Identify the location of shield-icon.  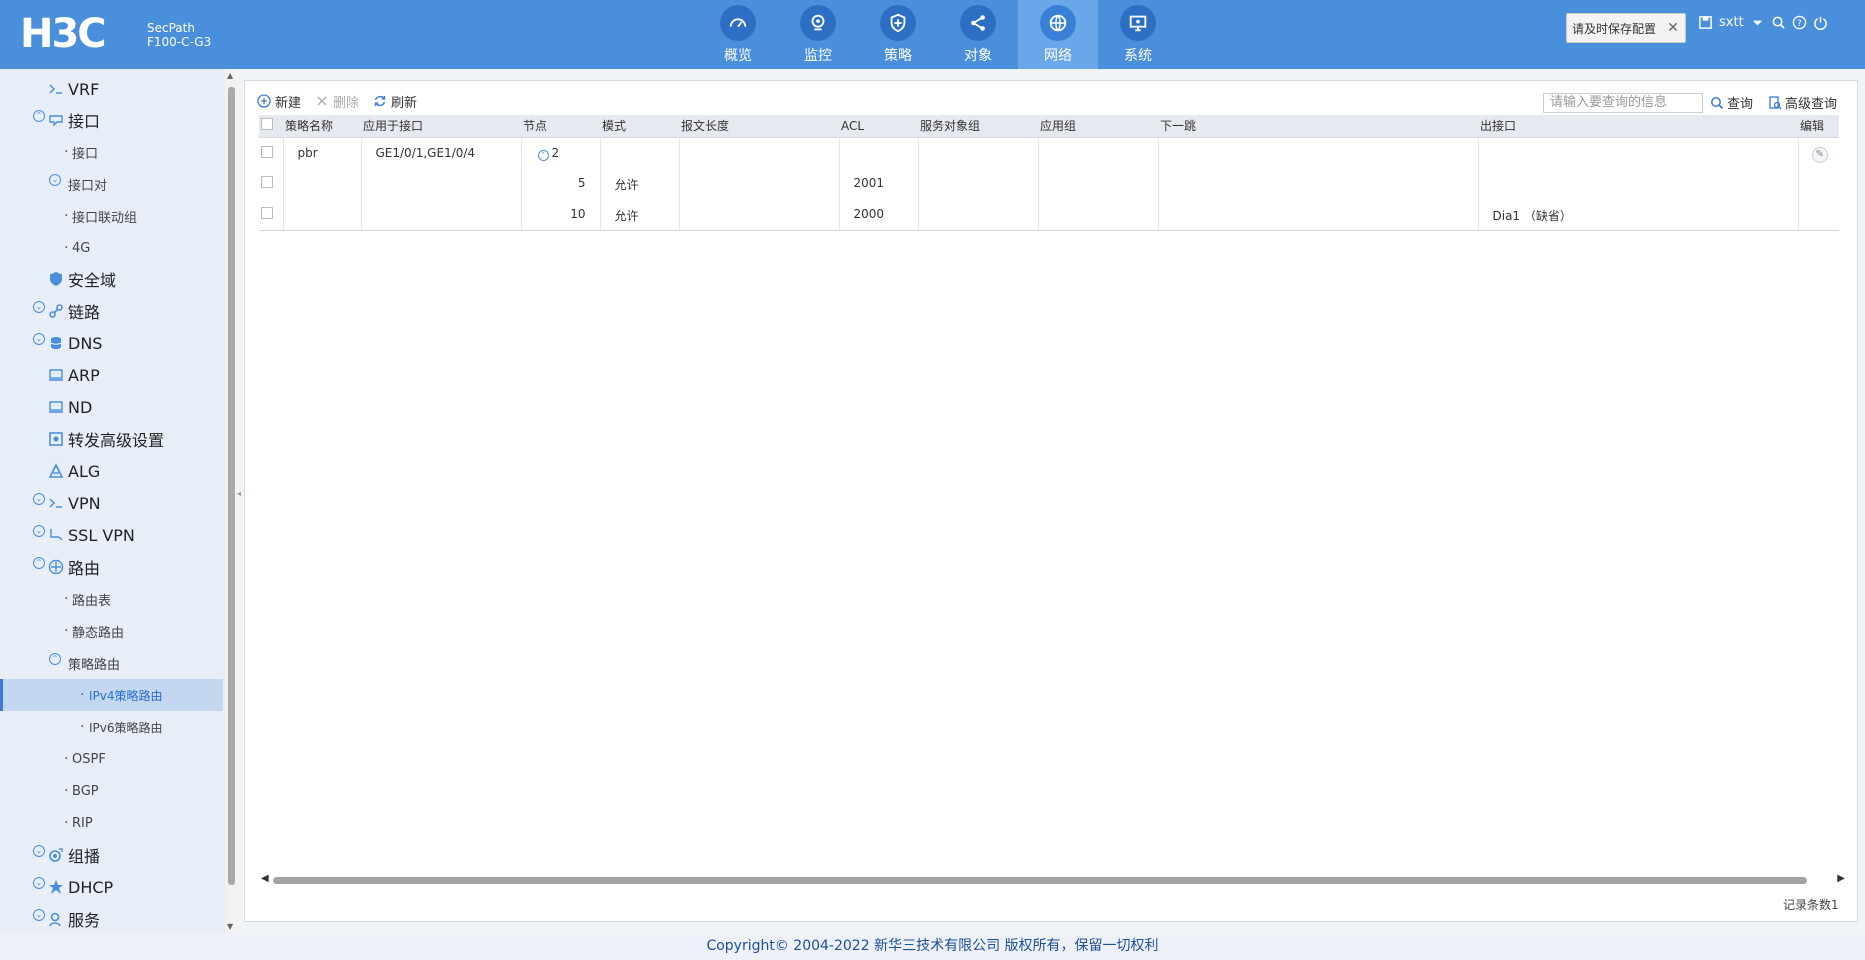
(898, 23).